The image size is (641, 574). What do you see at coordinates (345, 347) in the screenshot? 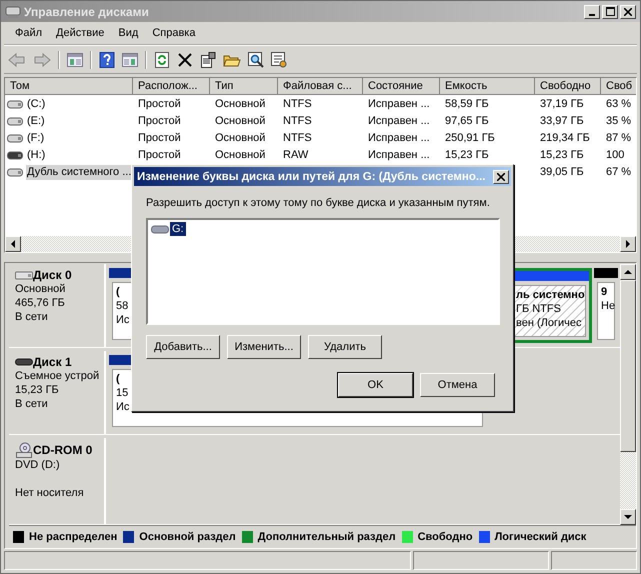
I see `dialog-button: Удалить` at bounding box center [345, 347].